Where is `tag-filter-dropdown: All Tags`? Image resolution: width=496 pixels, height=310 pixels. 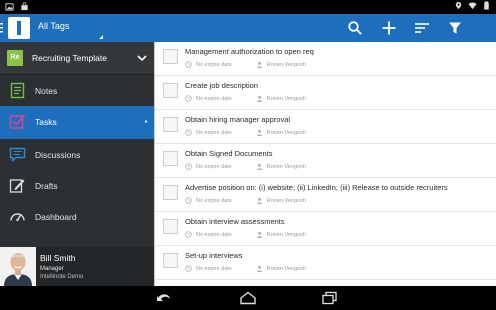
tag-filter-dropdown: All Tags is located at coordinates (53, 26).